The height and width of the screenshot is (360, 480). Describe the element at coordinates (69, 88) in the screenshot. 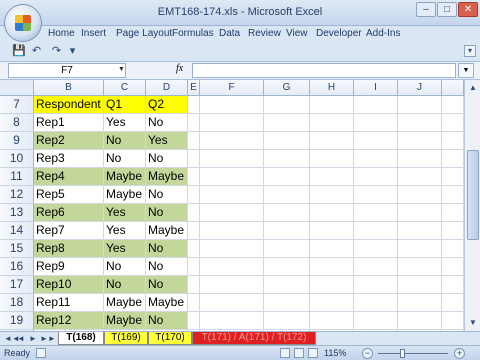

I see `column-header: B` at that location.